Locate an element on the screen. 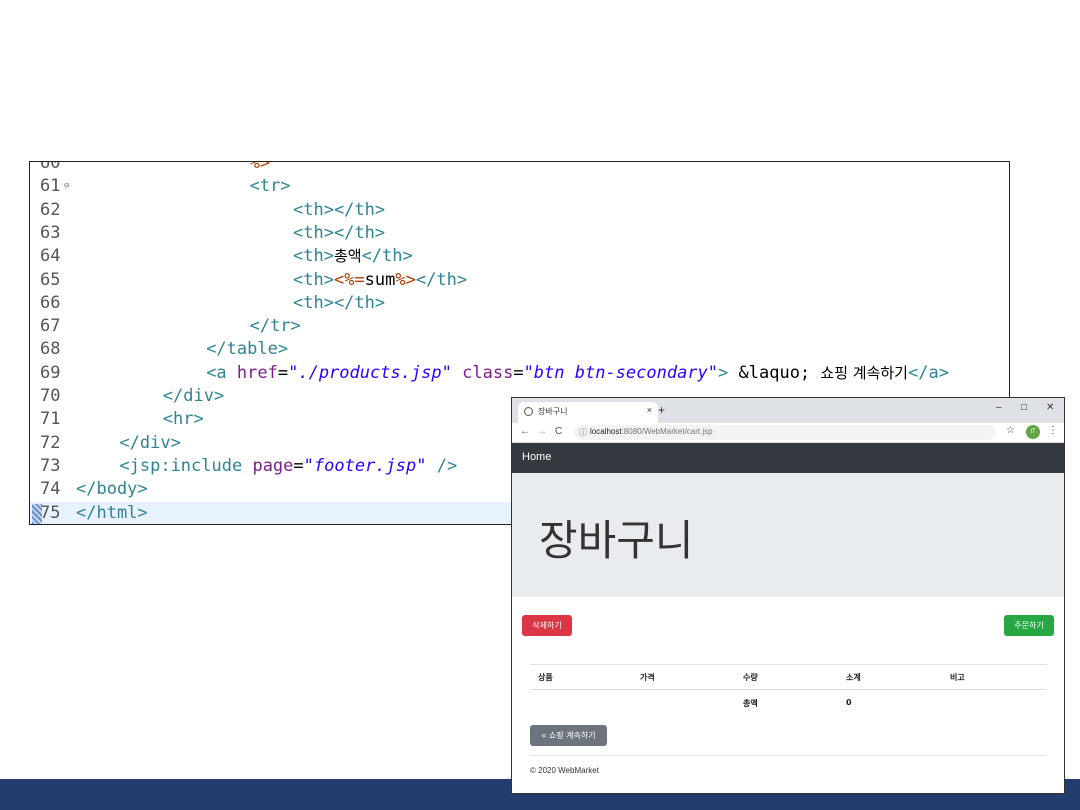 This screenshot has width=1080, height=810. page-title: 장바구니 is located at coordinates (616, 540).